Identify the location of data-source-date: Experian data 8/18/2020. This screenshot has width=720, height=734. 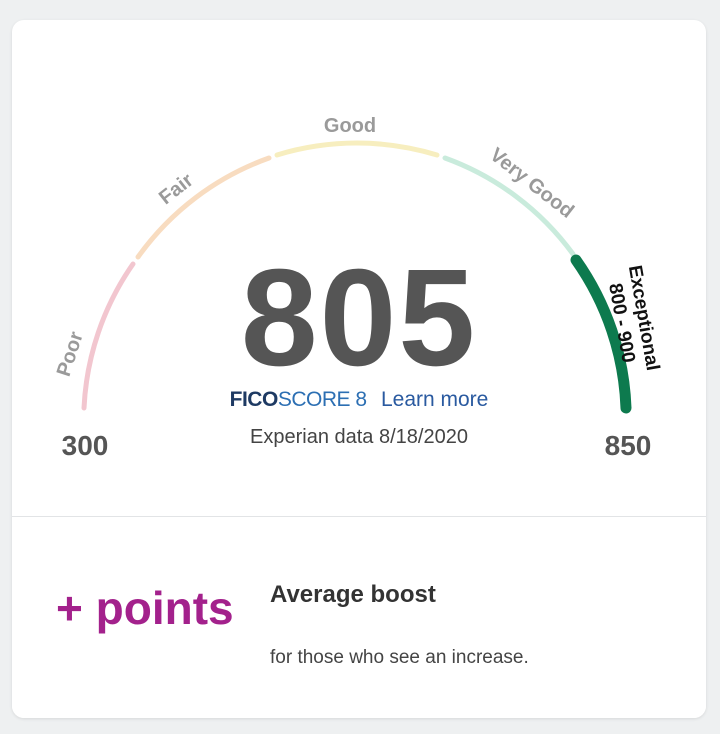
(359, 437).